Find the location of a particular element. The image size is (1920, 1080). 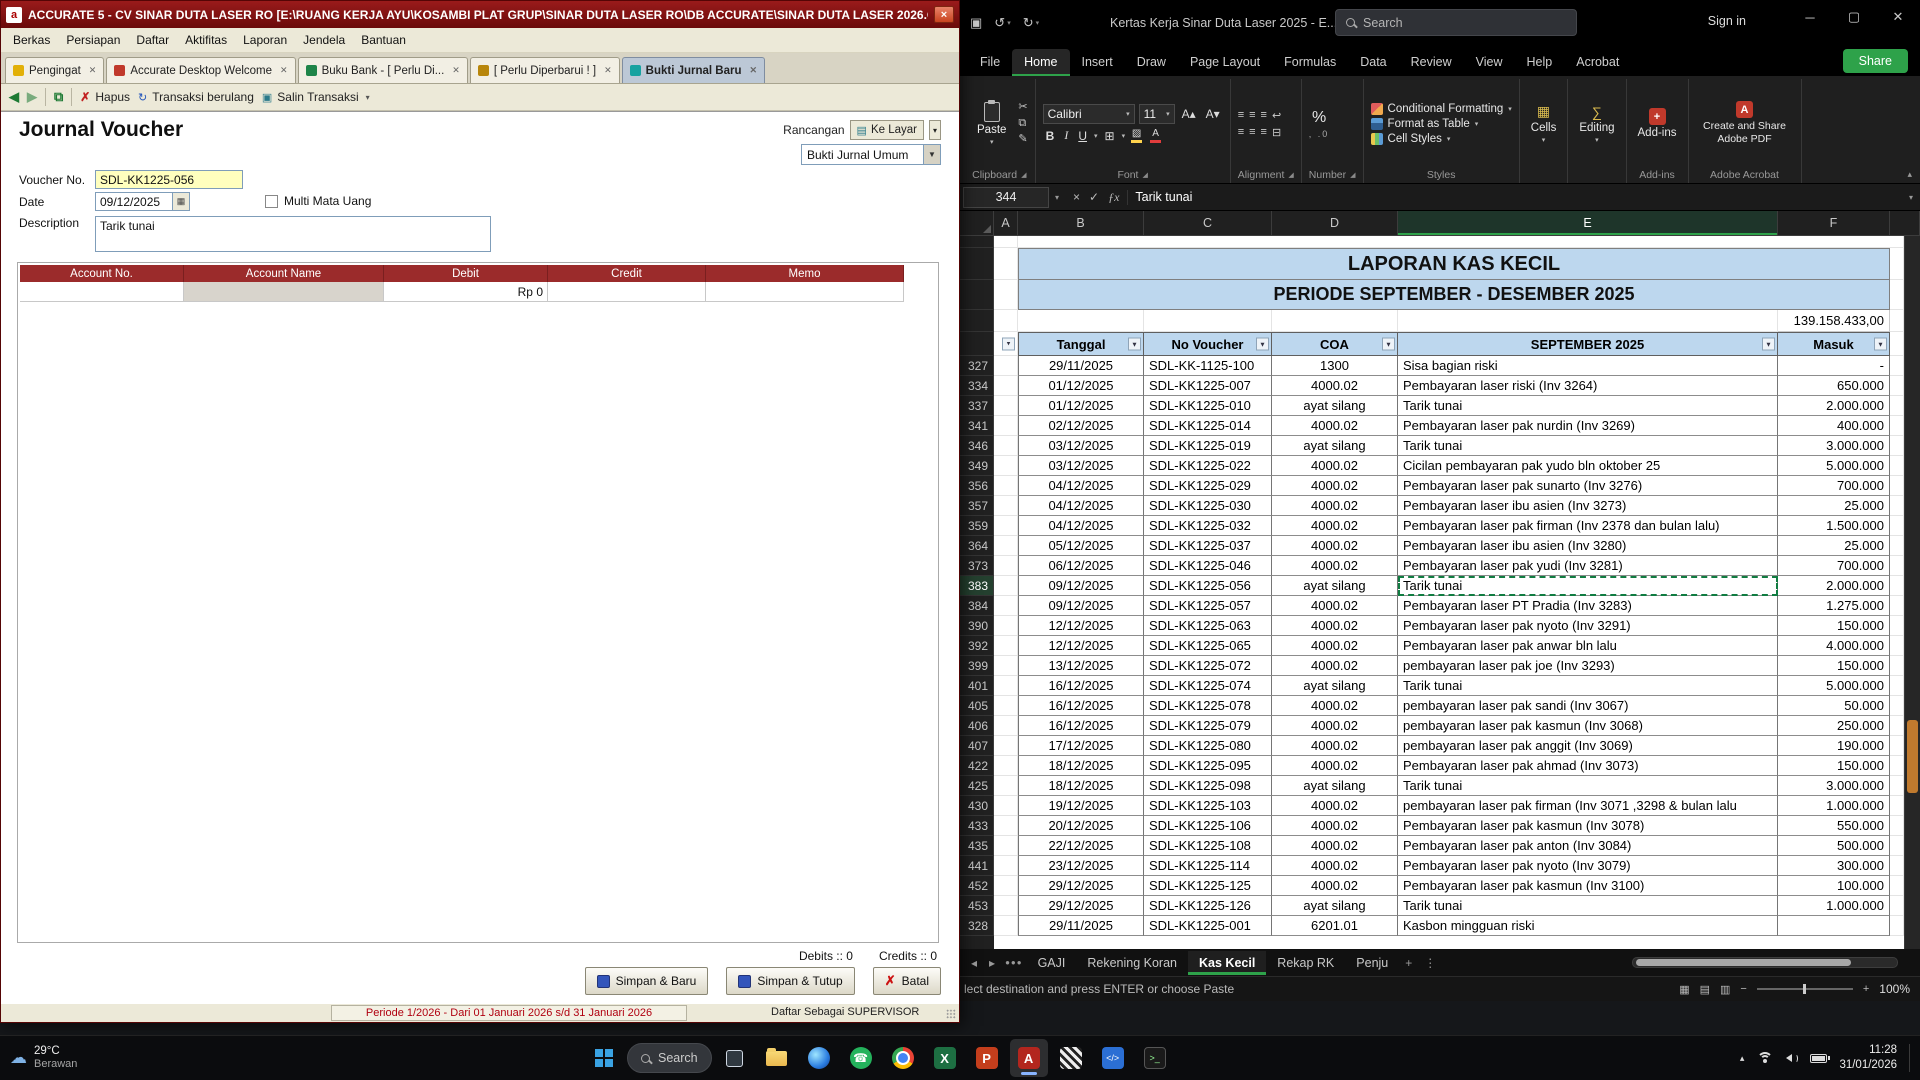

battery-icon is located at coordinates (1820, 1058).